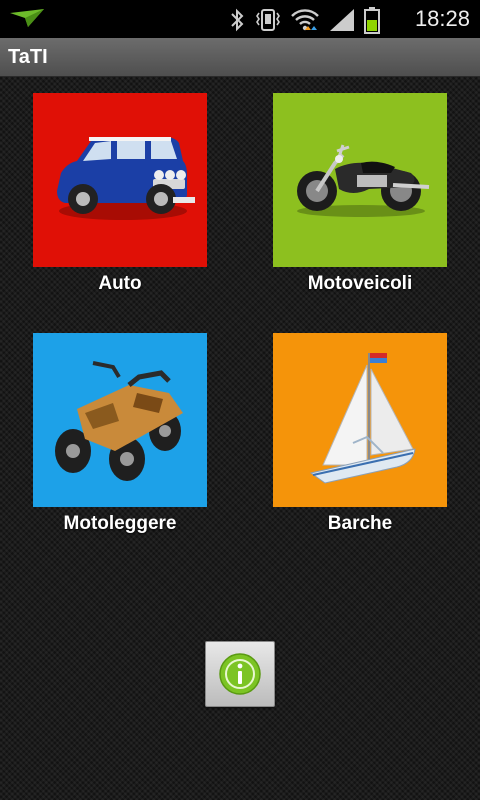  What do you see at coordinates (372, 22) in the screenshot?
I see `battery-icon` at bounding box center [372, 22].